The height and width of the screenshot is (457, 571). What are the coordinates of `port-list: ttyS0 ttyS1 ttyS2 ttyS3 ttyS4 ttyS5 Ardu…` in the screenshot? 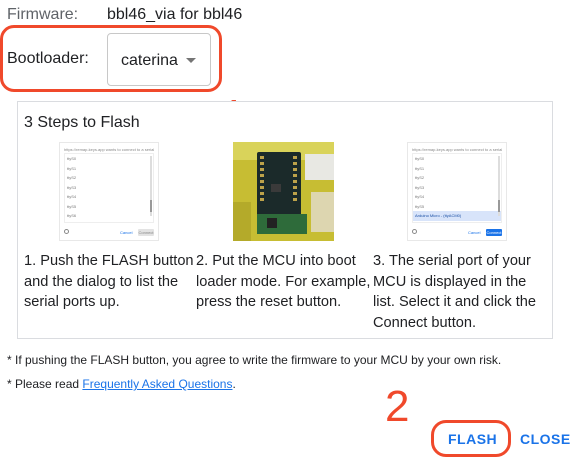 It's located at (457, 188).